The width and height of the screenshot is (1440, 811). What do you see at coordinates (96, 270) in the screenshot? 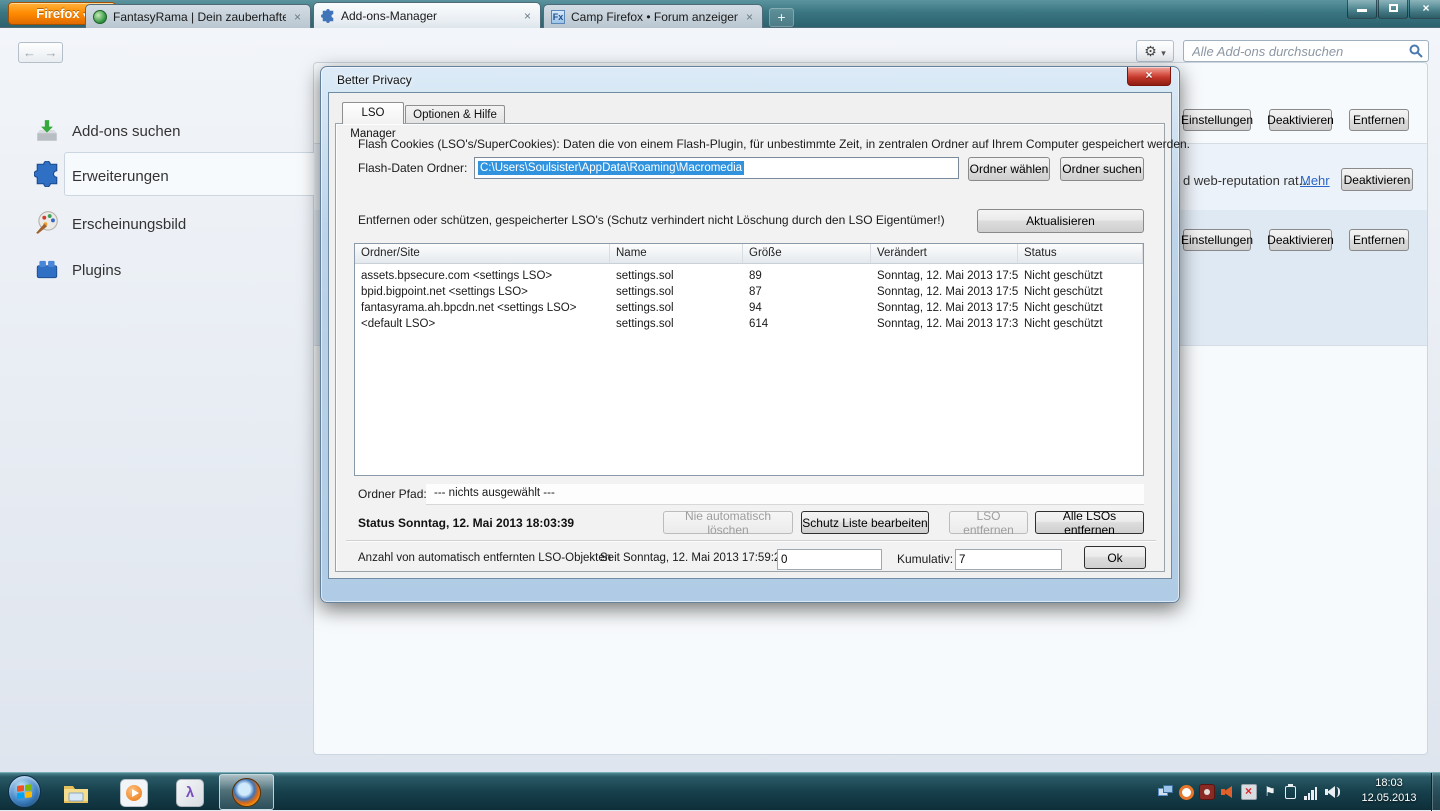
I see `sidebar-label-plugins: Plugins` at bounding box center [96, 270].